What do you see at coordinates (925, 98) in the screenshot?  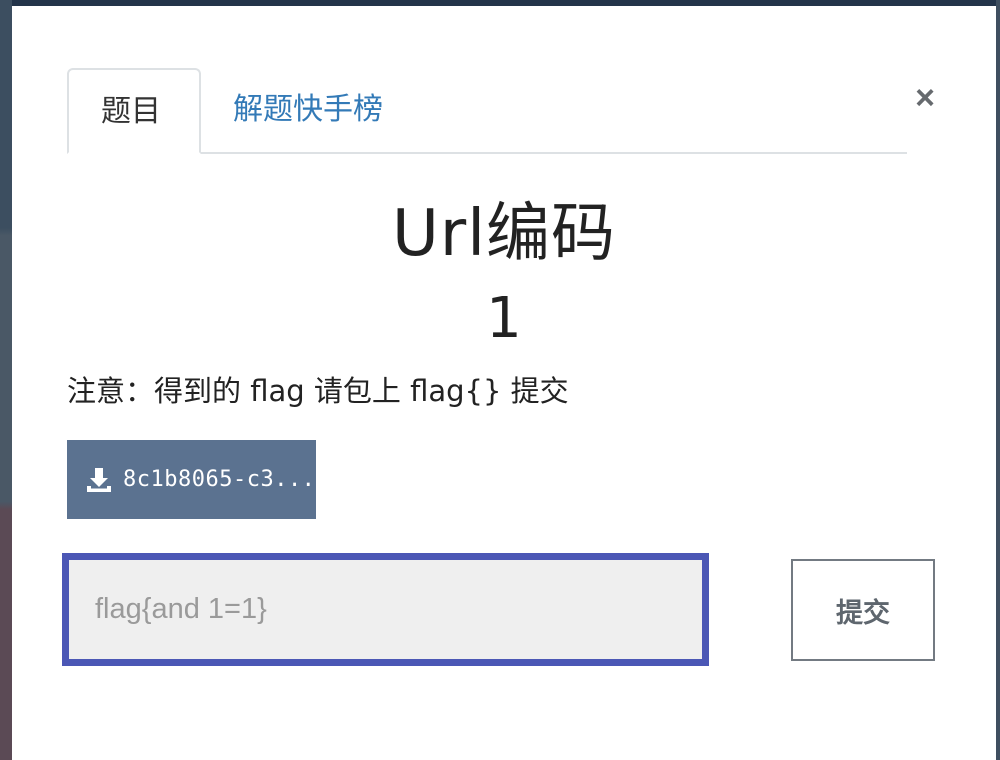 I see `close-button: ×` at bounding box center [925, 98].